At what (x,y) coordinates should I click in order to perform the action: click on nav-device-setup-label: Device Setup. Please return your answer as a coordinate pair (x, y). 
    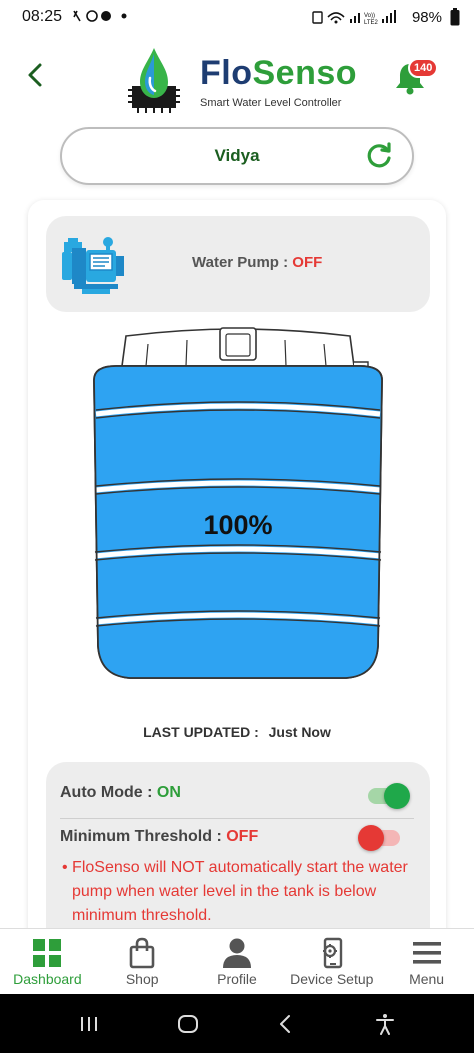
    Looking at the image, I should click on (332, 979).